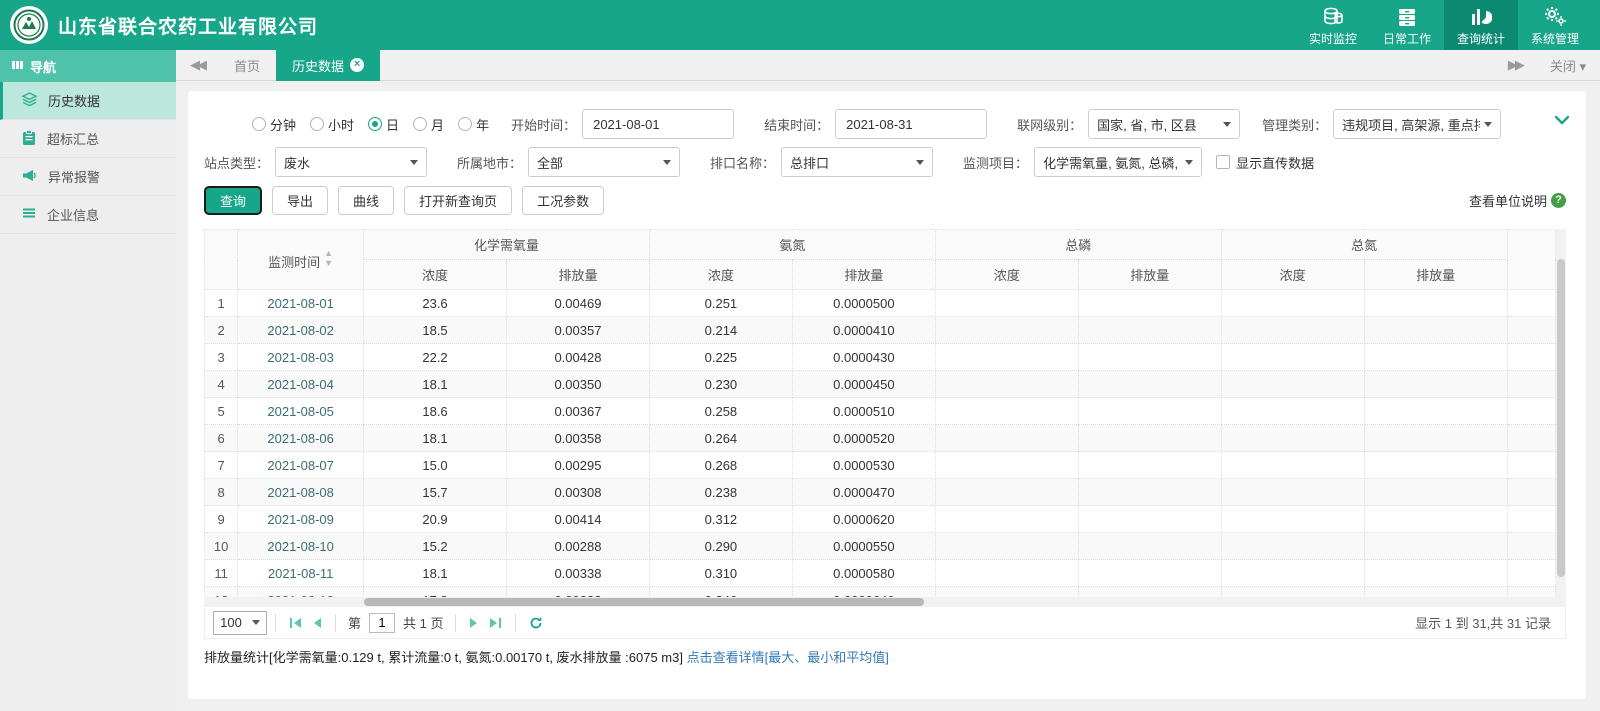 The width and height of the screenshot is (1600, 711). I want to click on cell-nh_c: 0.290, so click(720, 546).